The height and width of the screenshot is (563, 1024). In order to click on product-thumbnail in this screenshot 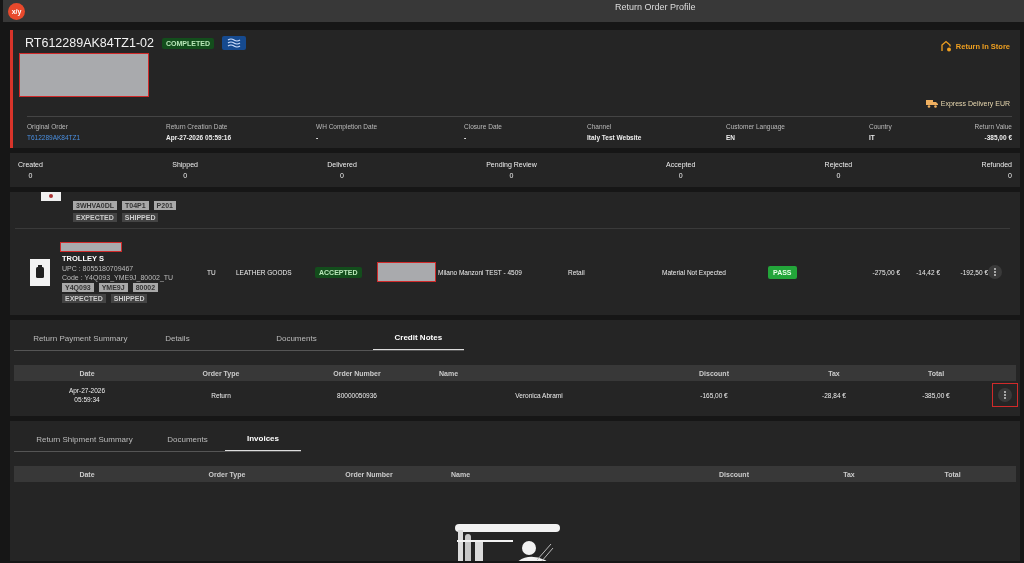, I will do `click(51, 196)`.